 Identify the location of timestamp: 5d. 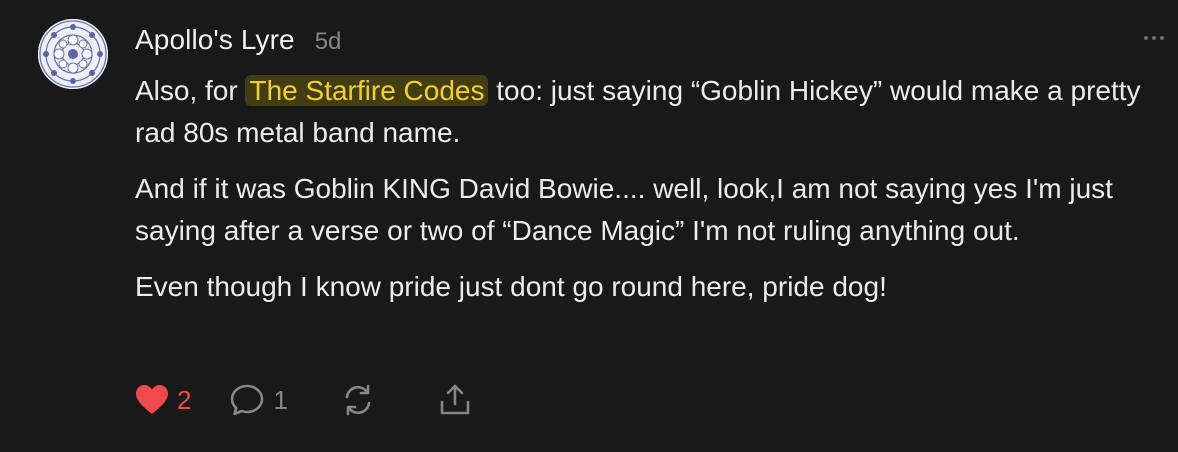
(328, 42).